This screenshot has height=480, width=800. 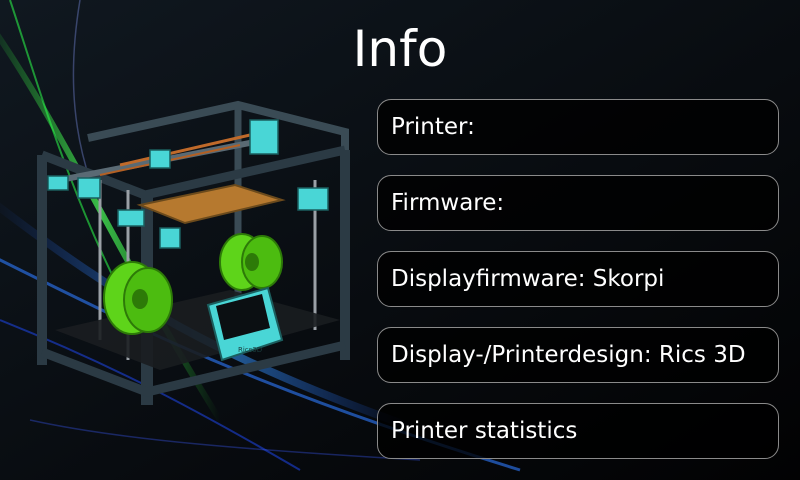 I want to click on design-value: Rics 3D, so click(x=702, y=355).